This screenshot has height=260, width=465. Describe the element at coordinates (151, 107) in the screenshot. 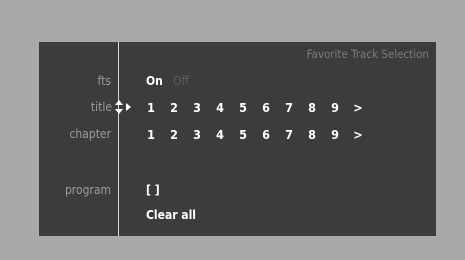

I see `title-1: 1` at that location.